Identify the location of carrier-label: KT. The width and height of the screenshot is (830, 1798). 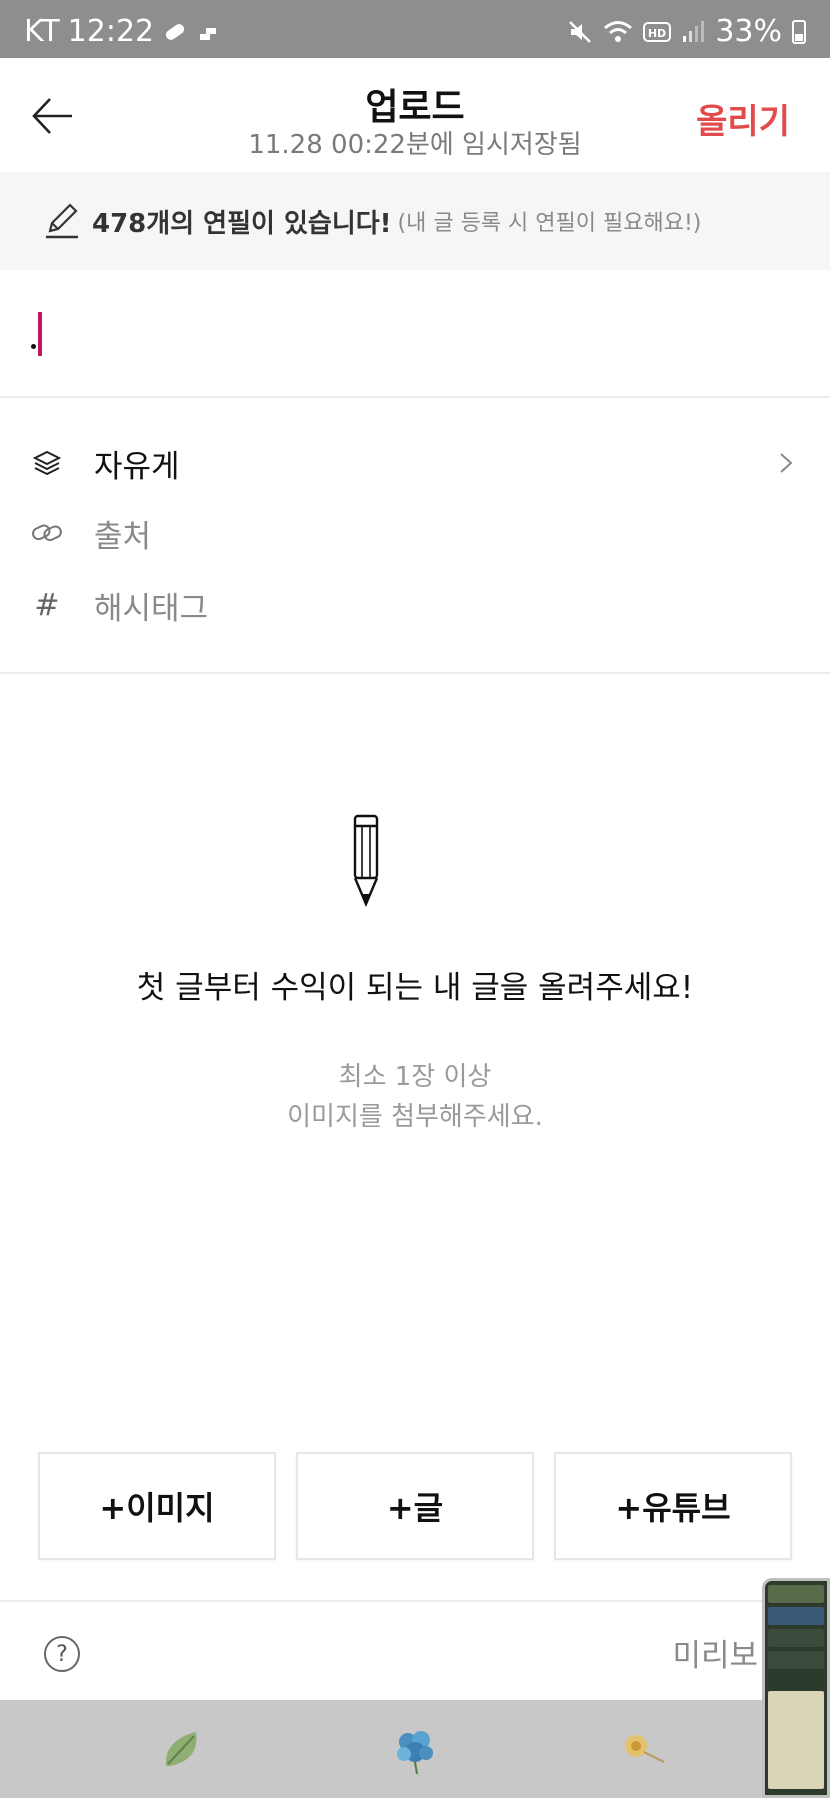
(42, 31).